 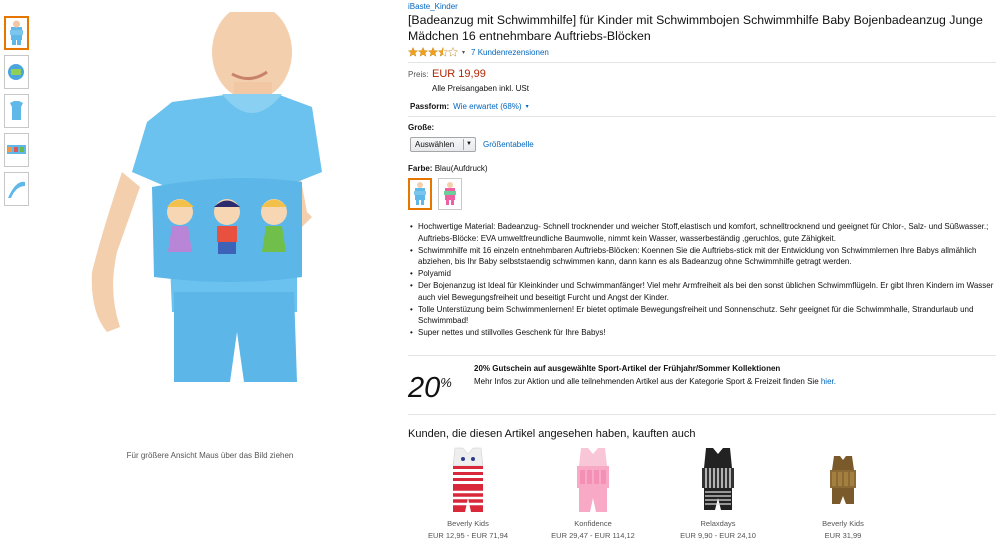 What do you see at coordinates (453, 52) in the screenshot?
I see `star-empty-icon` at bounding box center [453, 52].